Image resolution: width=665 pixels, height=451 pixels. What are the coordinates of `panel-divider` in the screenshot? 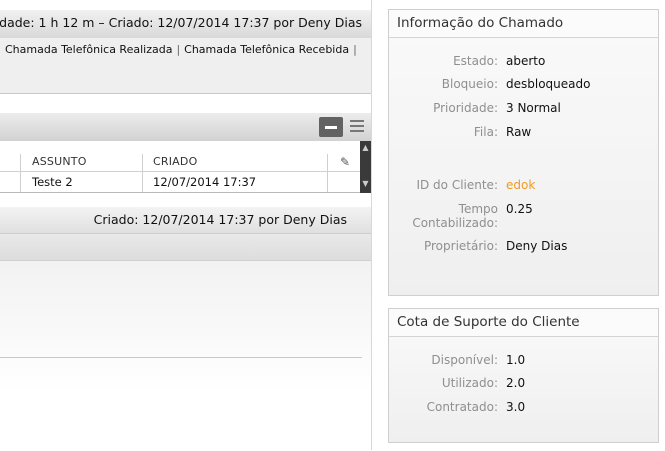 It's located at (371, 225).